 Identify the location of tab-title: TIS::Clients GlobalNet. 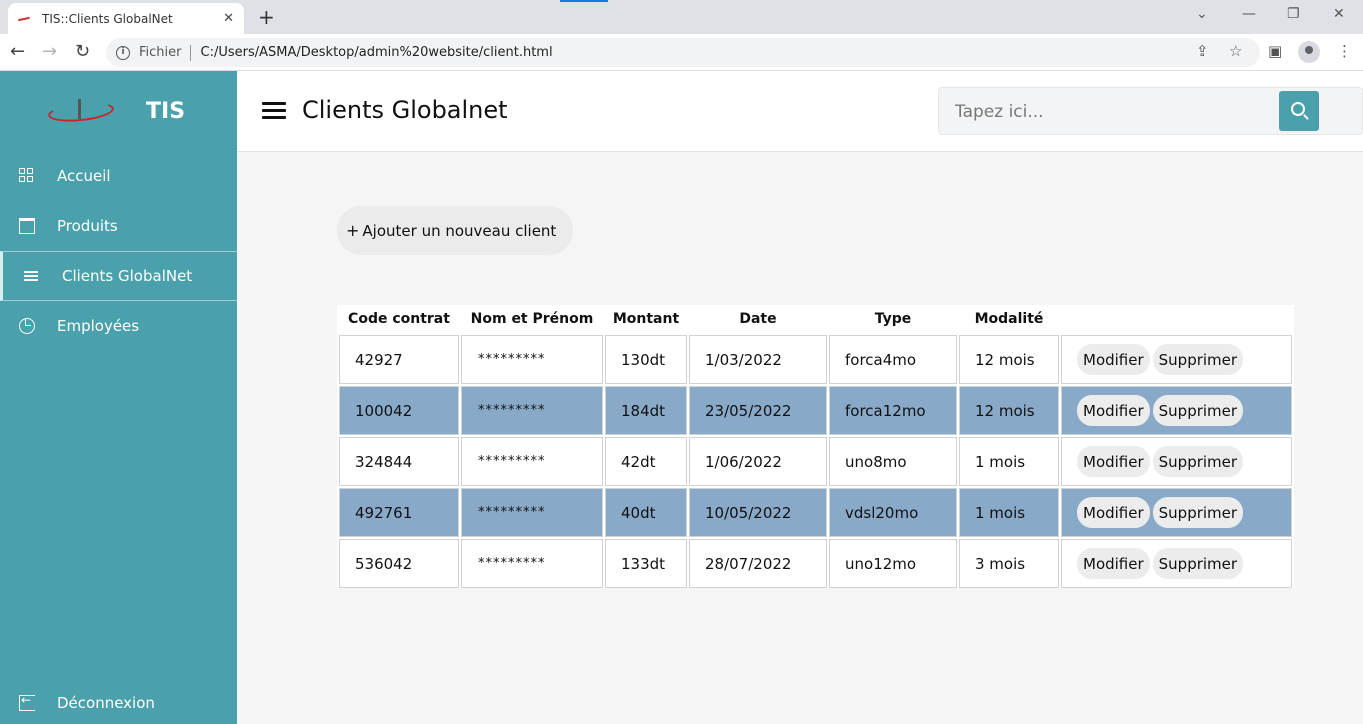
(107, 18).